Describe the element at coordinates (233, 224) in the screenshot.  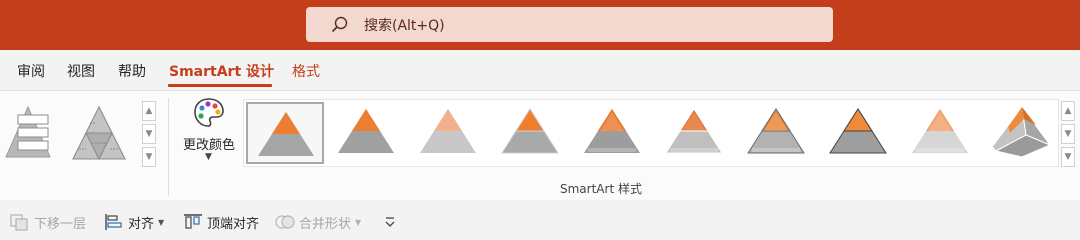
I see `align-top-label: 顶端对齐` at that location.